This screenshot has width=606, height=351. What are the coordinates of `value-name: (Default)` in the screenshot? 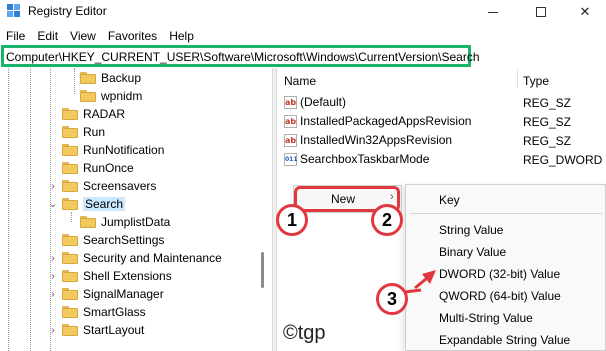 It's located at (323, 102).